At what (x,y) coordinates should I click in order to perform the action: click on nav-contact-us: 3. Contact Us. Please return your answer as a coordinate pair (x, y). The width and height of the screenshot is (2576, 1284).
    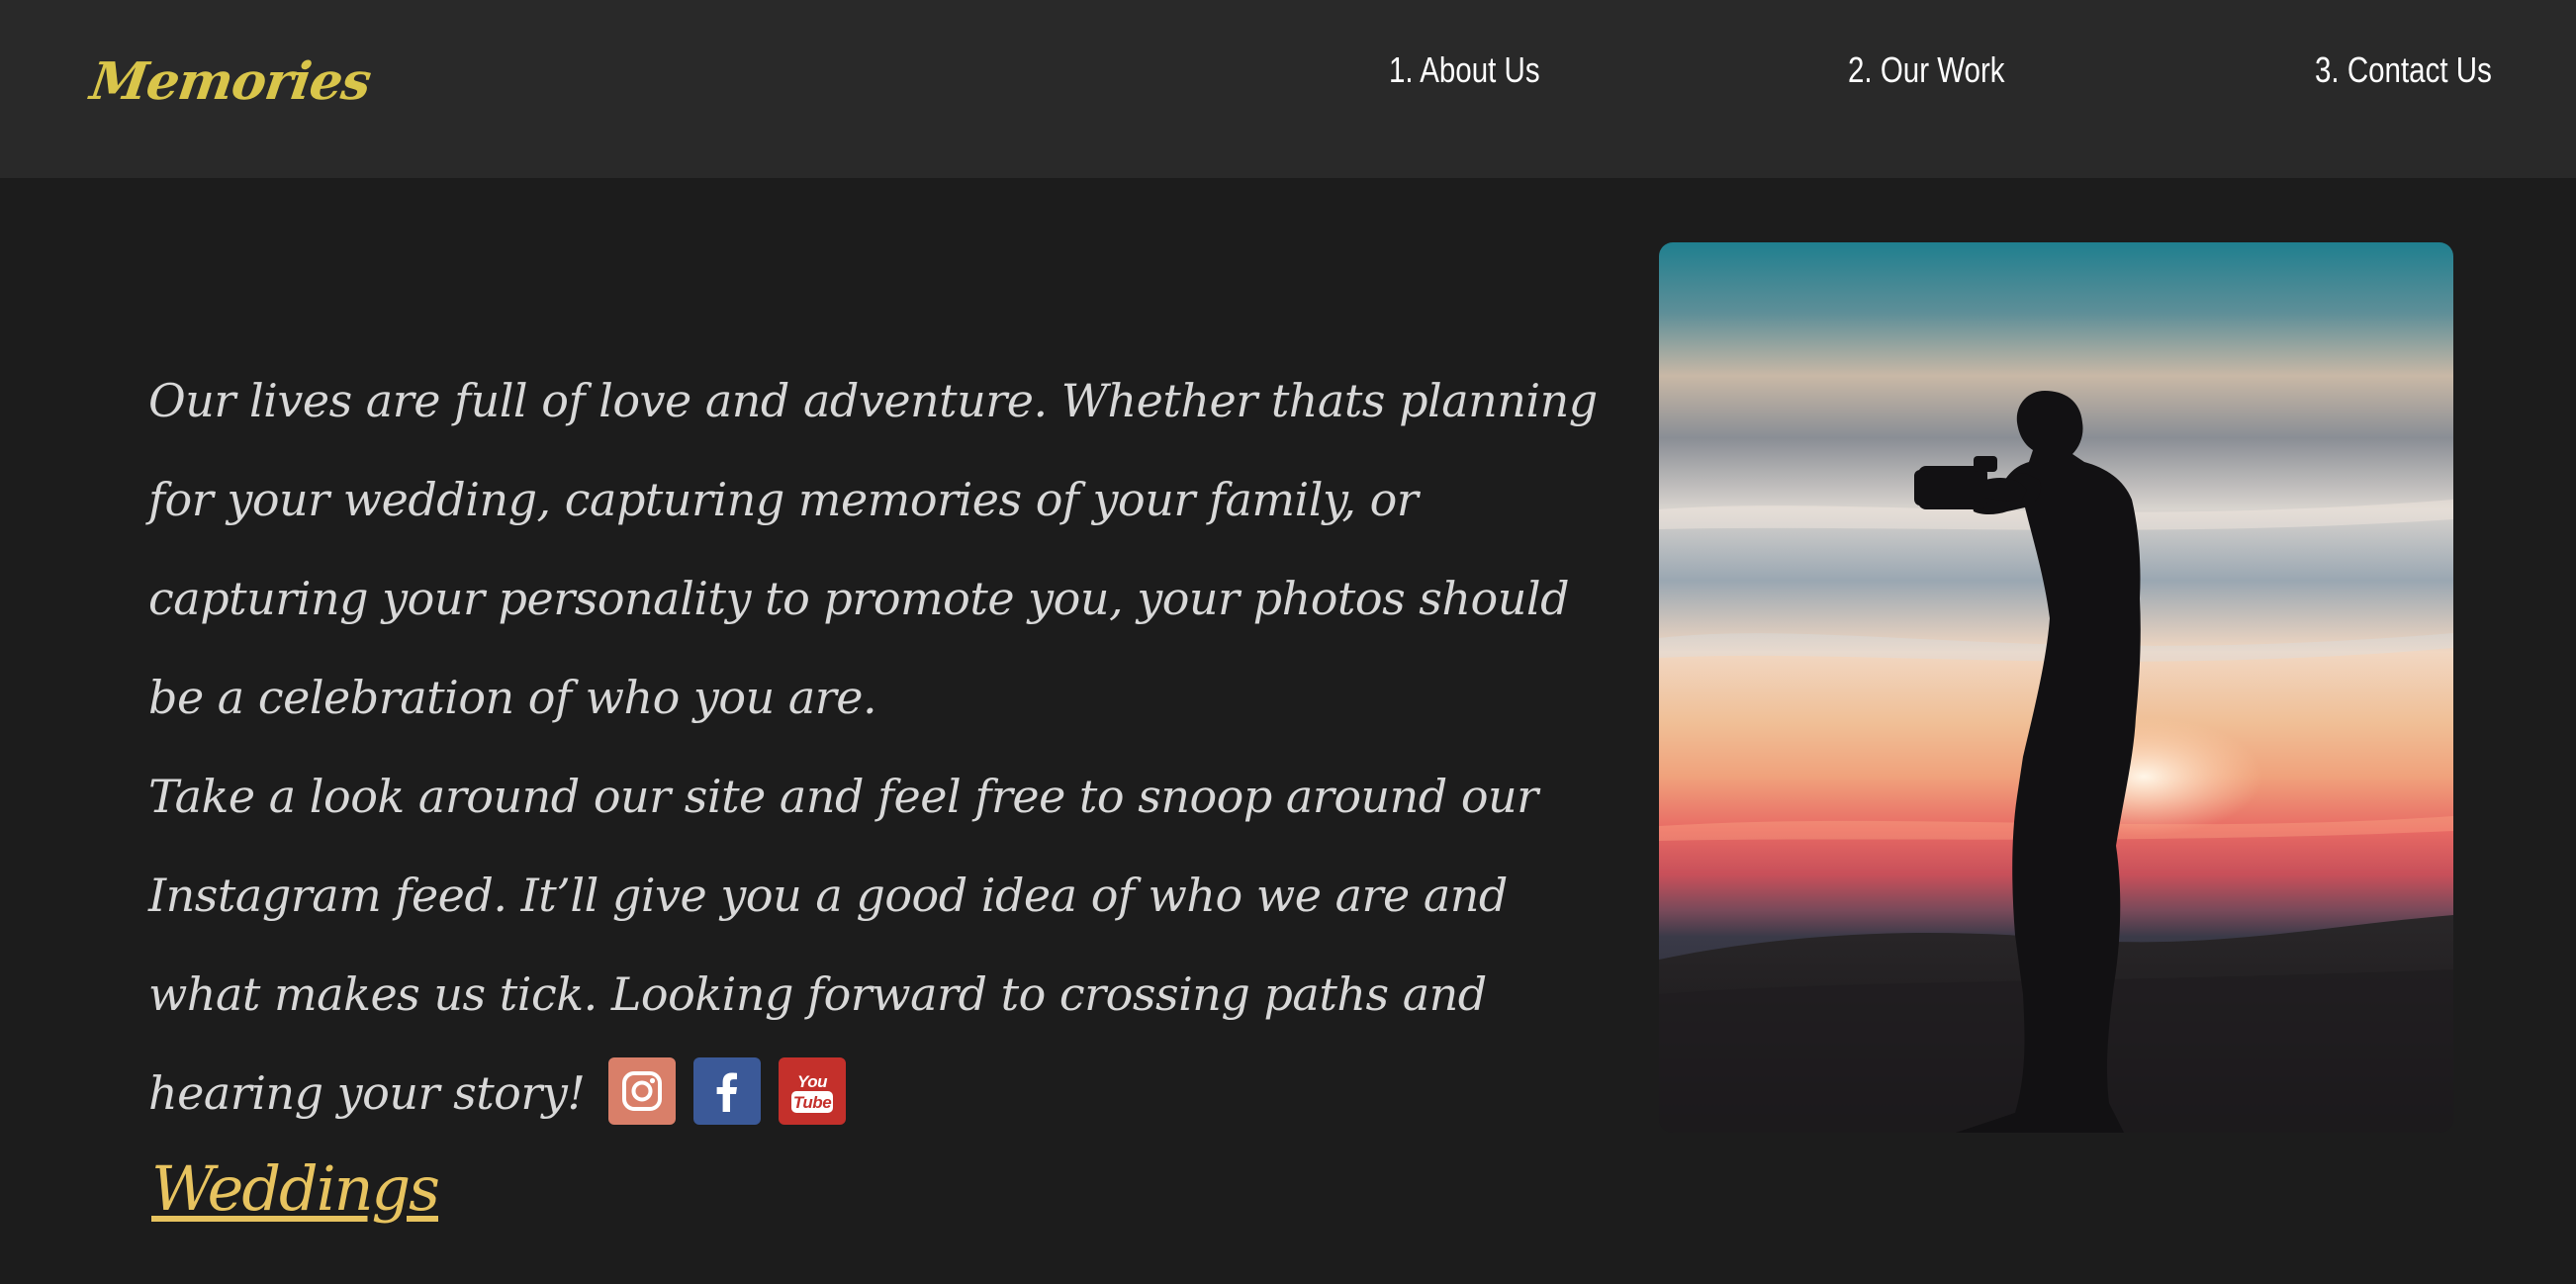
    Looking at the image, I should click on (2403, 70).